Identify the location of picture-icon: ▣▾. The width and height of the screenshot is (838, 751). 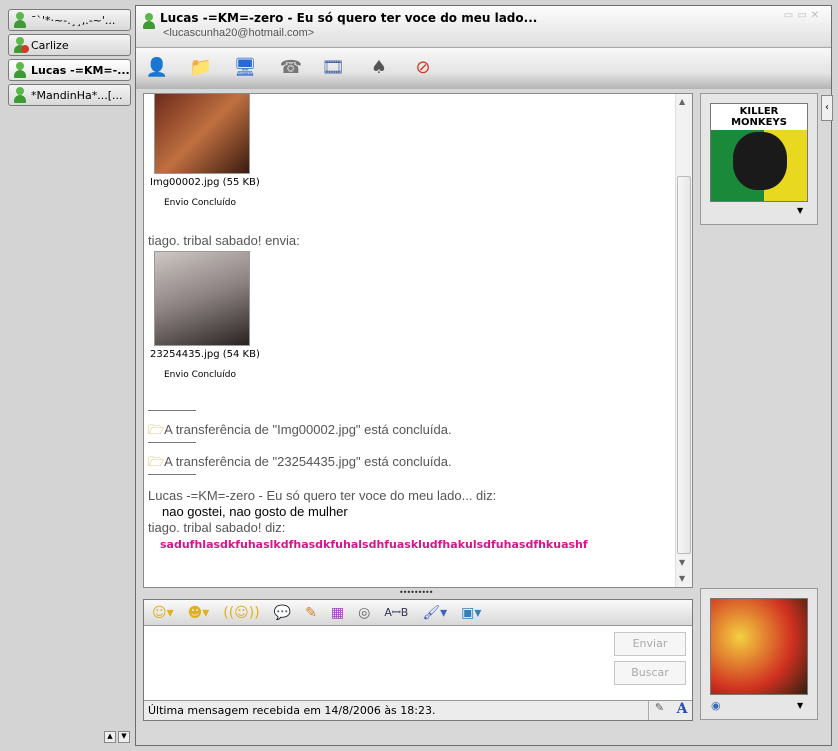
(471, 613).